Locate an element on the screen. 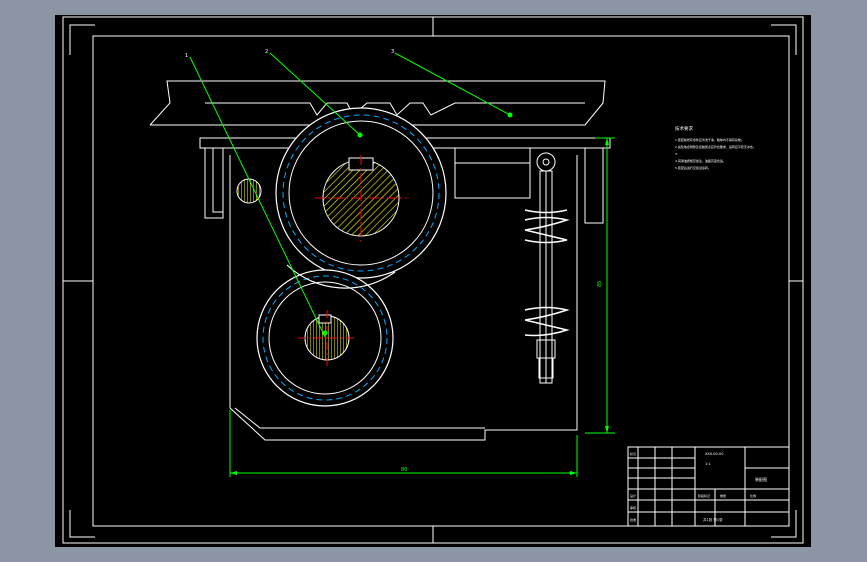  tech-note-2: 2.齿轮啮合侧隙及接触斑点应符合要求，运转应平稳无冲击。 is located at coordinates (715, 146).